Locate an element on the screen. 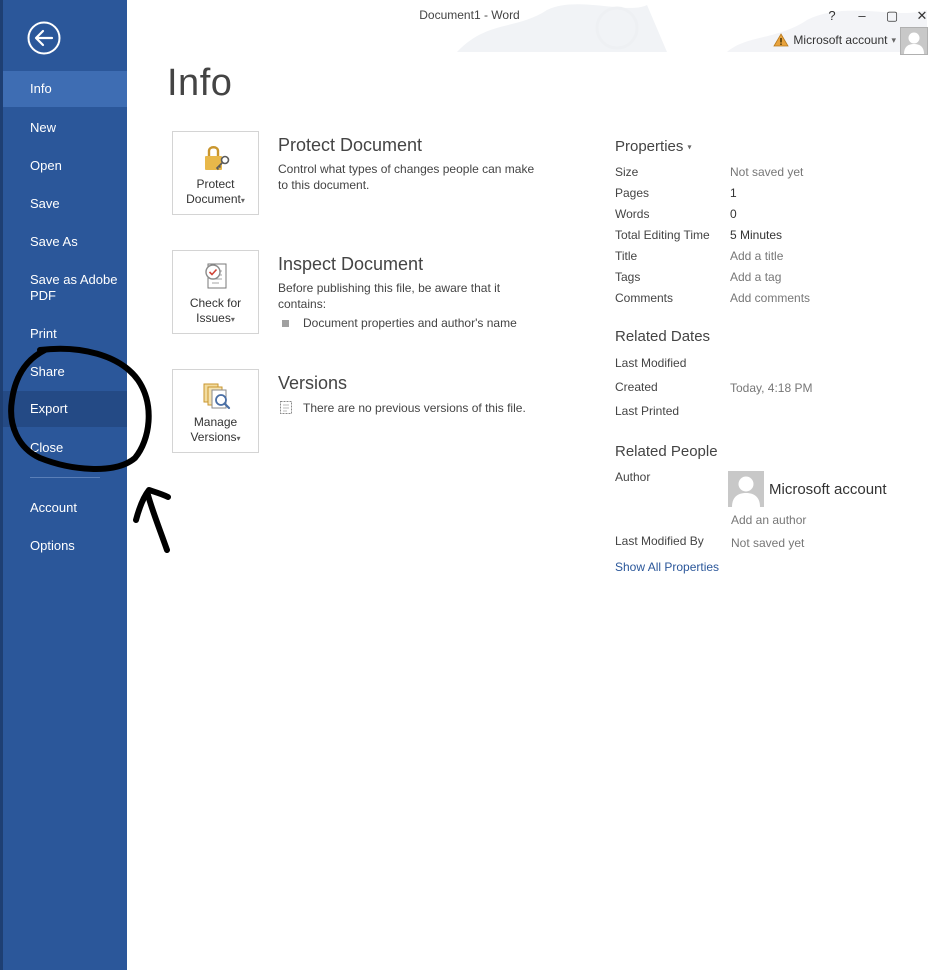 The height and width of the screenshot is (970, 939). protect-tile-line1: Protect is located at coordinates (215, 184).